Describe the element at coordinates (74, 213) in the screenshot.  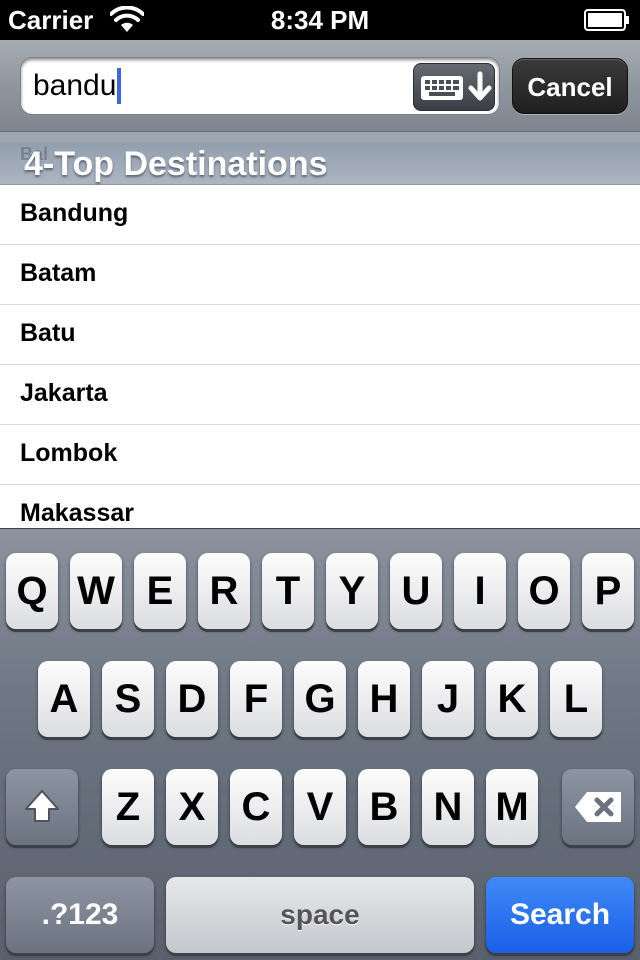
I see `list-item-label: Bandung` at that location.